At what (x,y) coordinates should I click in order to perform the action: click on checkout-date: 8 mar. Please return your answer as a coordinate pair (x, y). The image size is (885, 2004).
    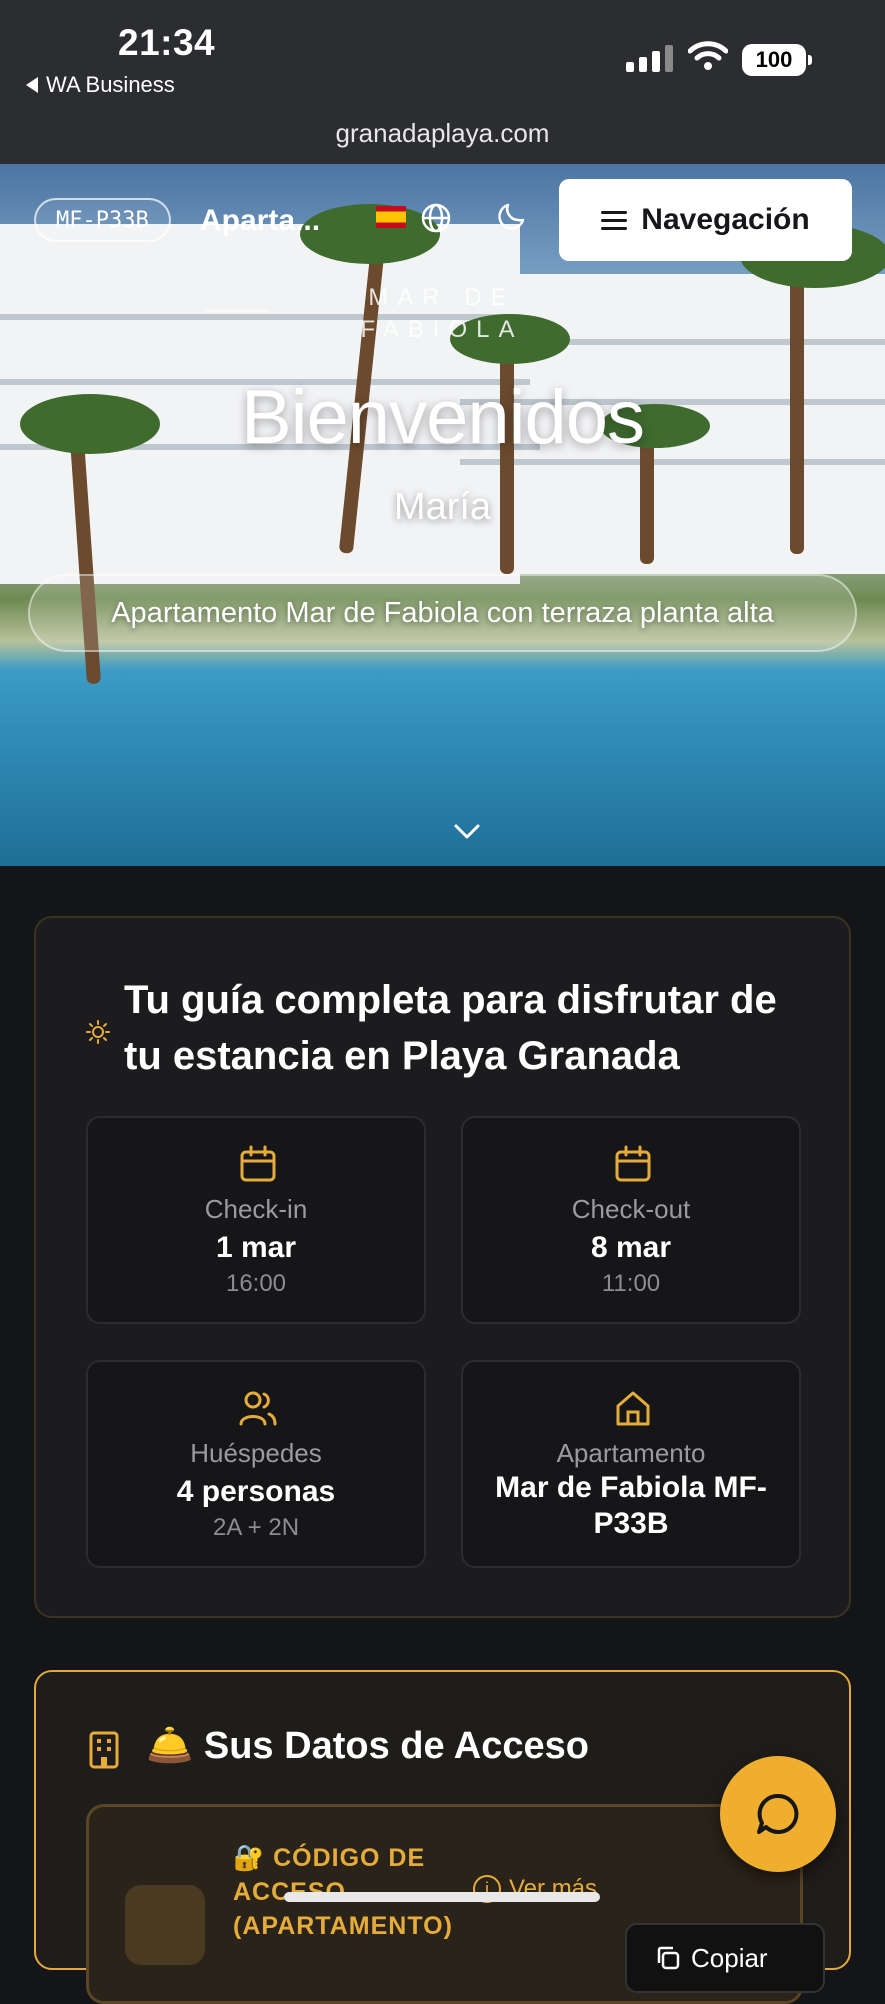
    Looking at the image, I should click on (631, 1247).